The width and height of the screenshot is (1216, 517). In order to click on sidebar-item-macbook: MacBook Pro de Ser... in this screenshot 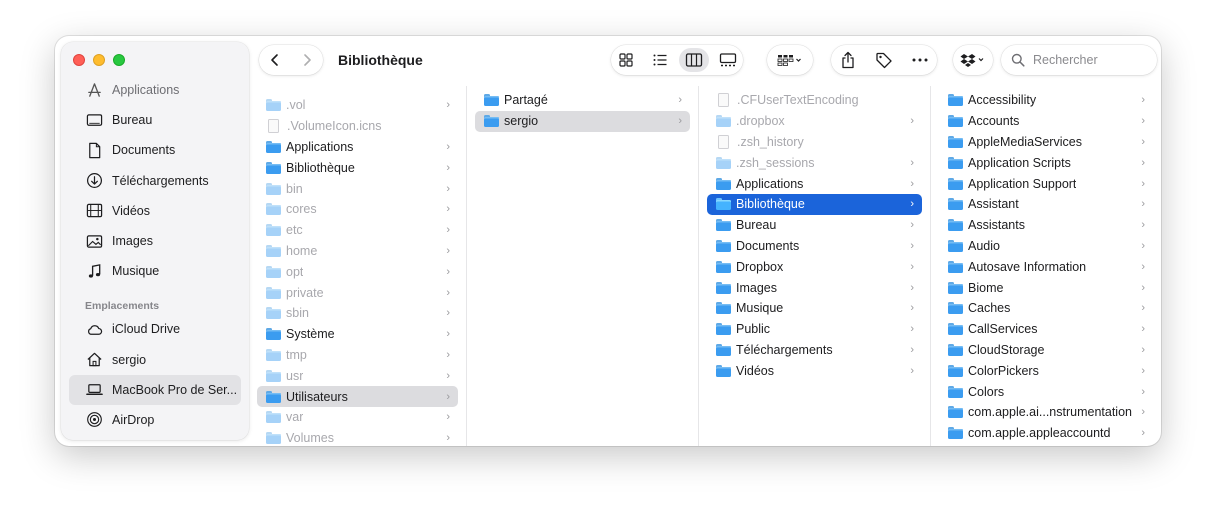, I will do `click(155, 389)`.